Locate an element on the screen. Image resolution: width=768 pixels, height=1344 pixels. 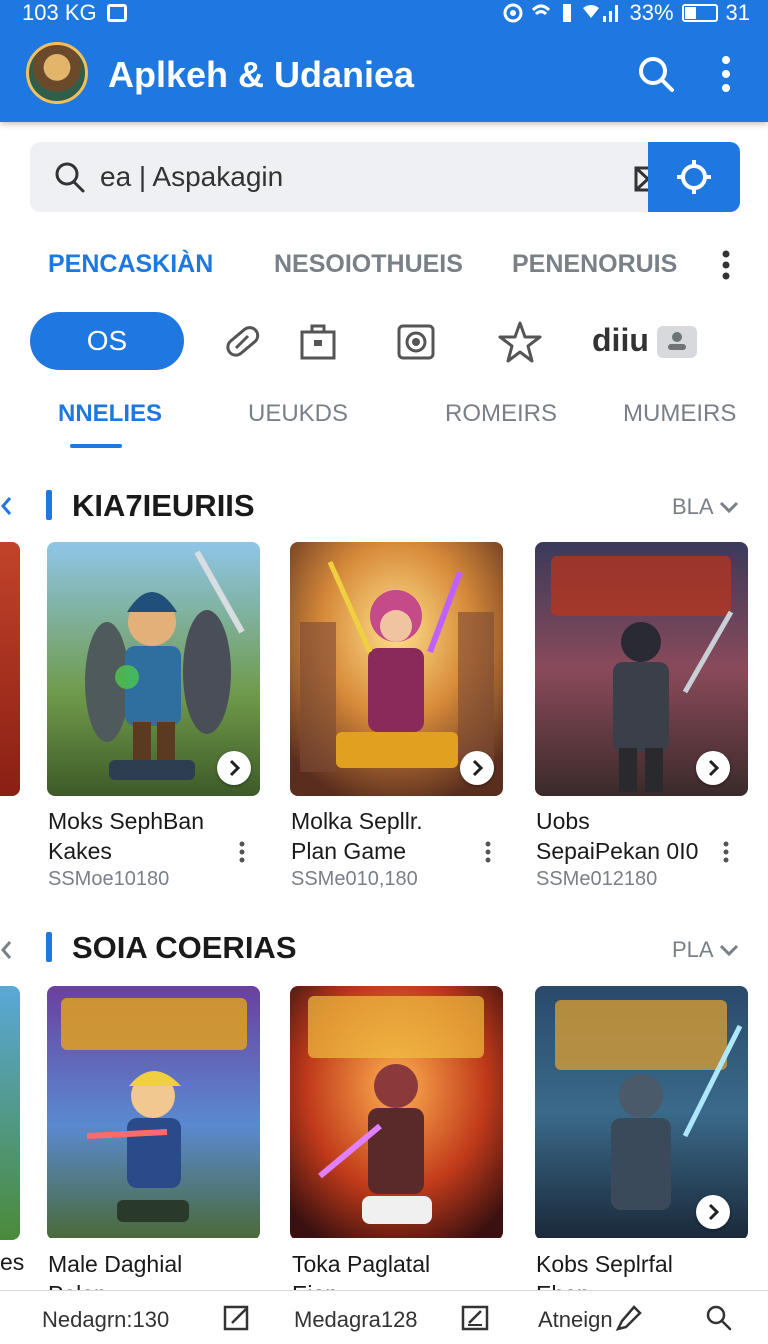
edit-box-icon is located at coordinates (475, 1318).